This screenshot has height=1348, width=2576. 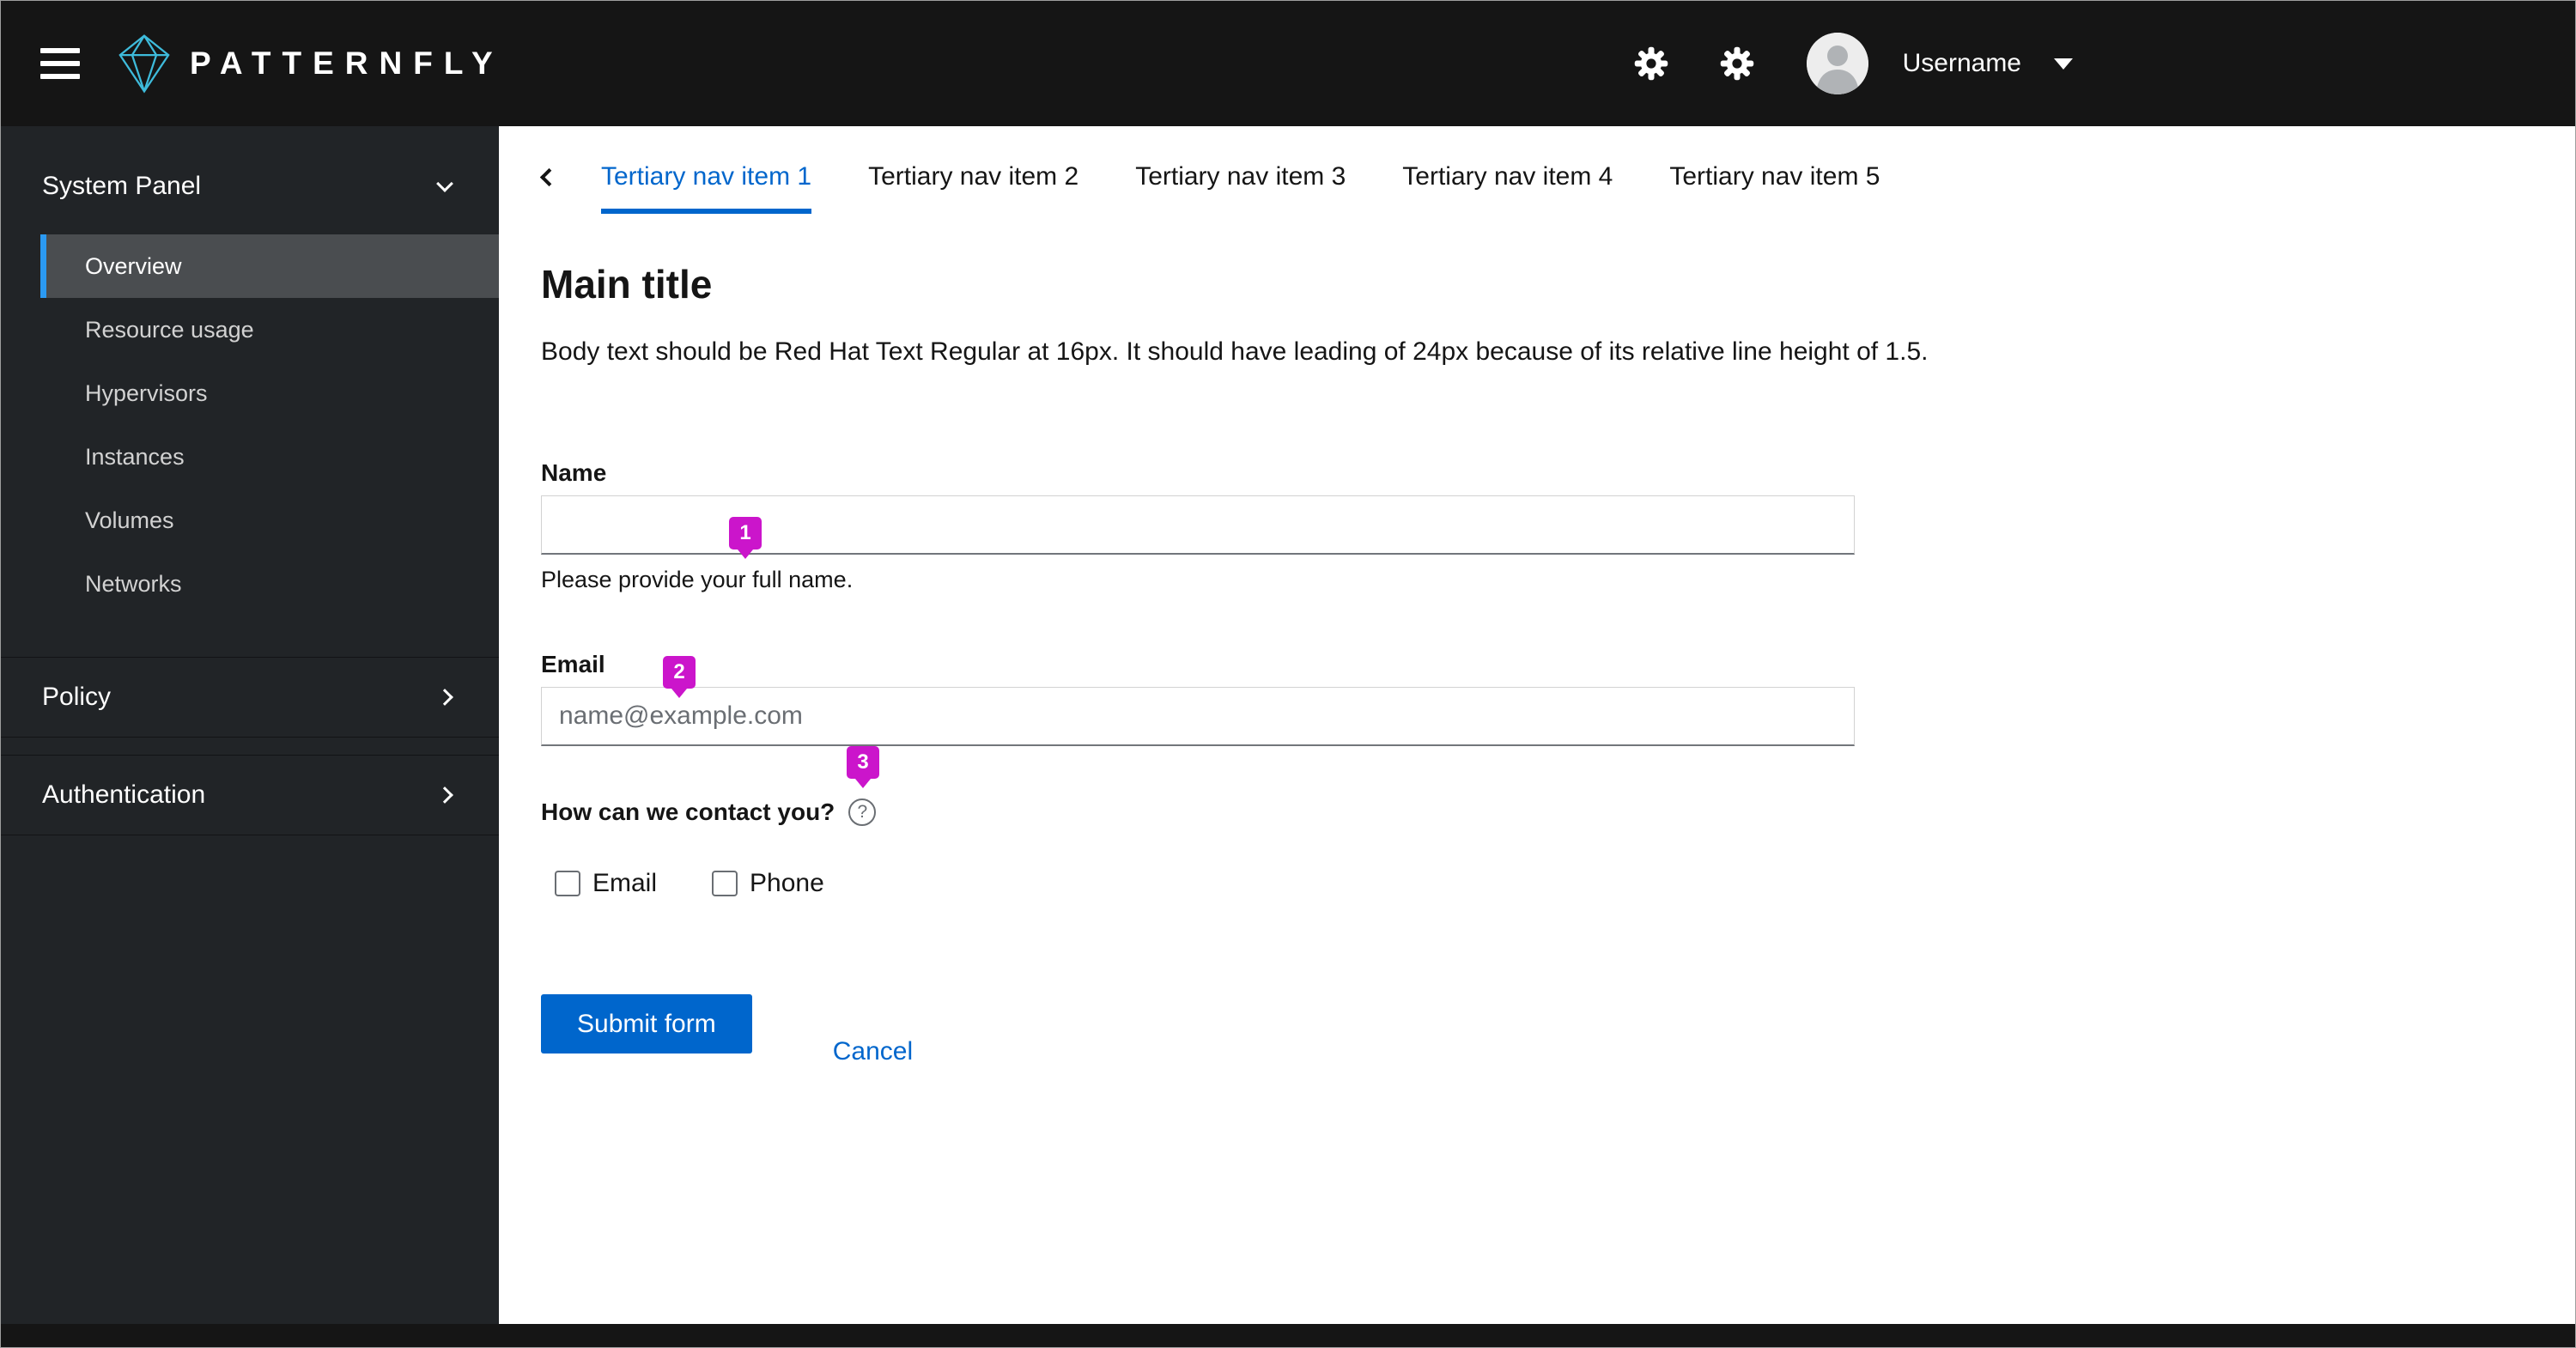 I want to click on contact-options: Email Phone, so click(x=1198, y=884).